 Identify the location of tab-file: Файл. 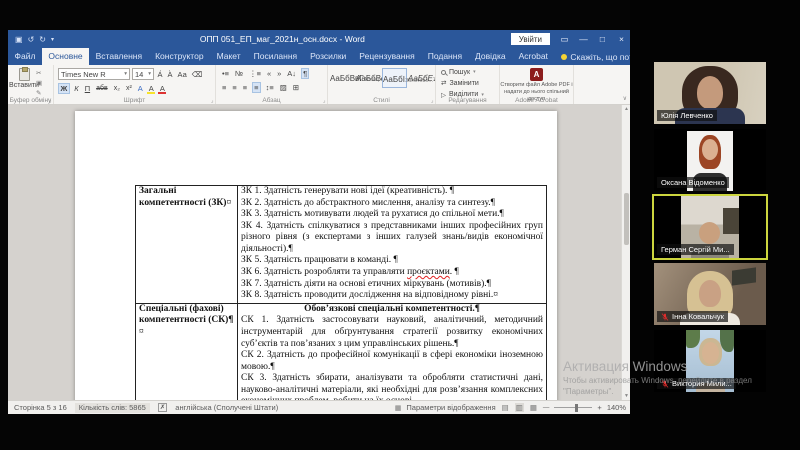
(25, 56).